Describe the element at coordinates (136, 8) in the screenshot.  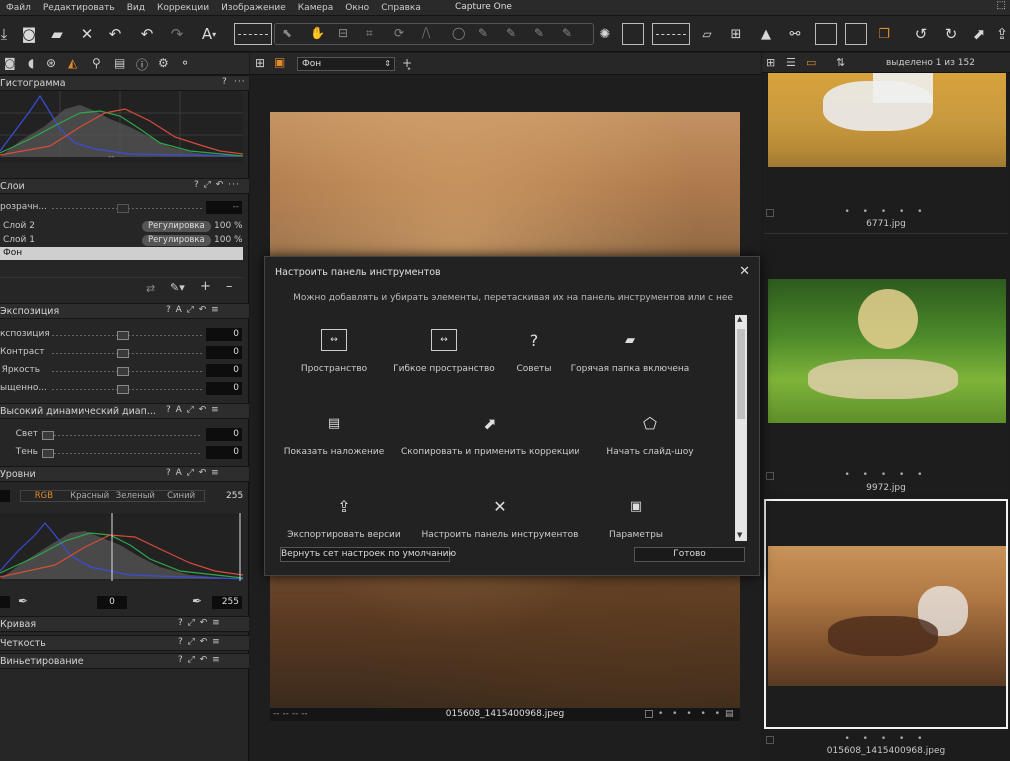
I see `menu-view: Вид` at that location.